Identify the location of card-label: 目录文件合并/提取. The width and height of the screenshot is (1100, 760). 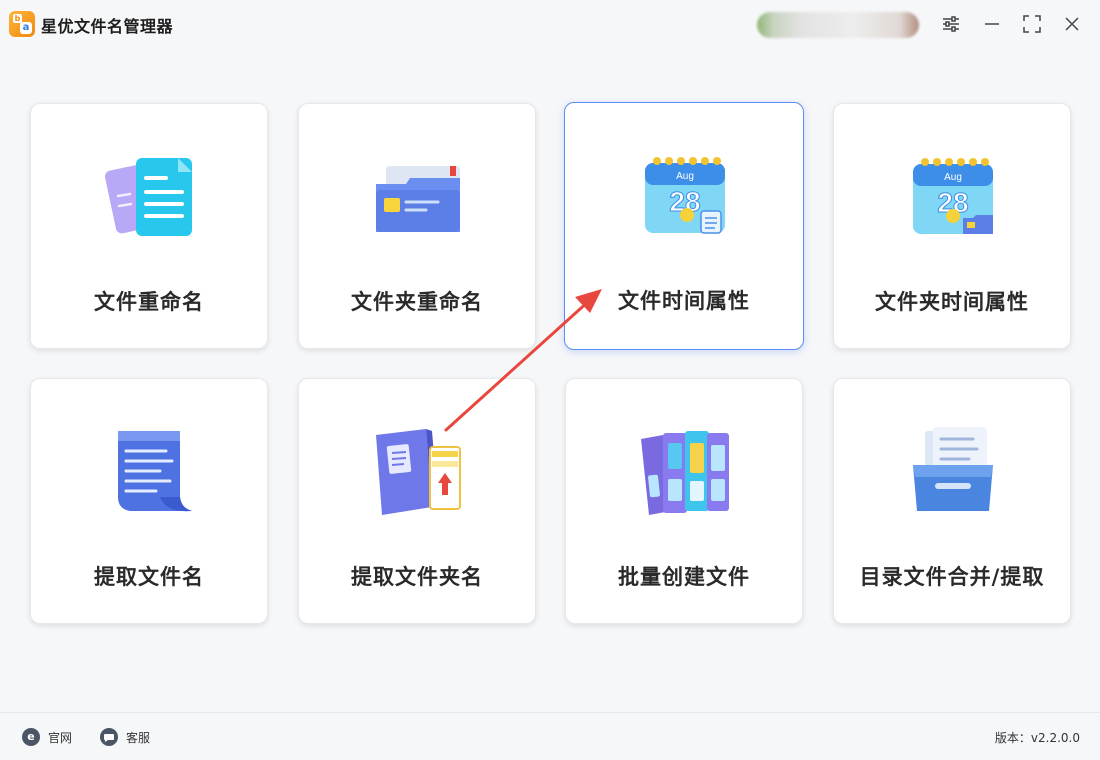
(952, 577).